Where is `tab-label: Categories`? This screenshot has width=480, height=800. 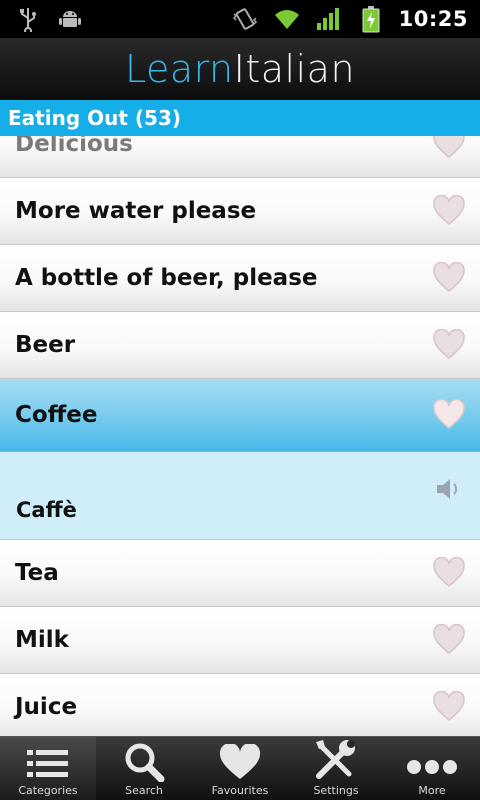 tab-label: Categories is located at coordinates (48, 790).